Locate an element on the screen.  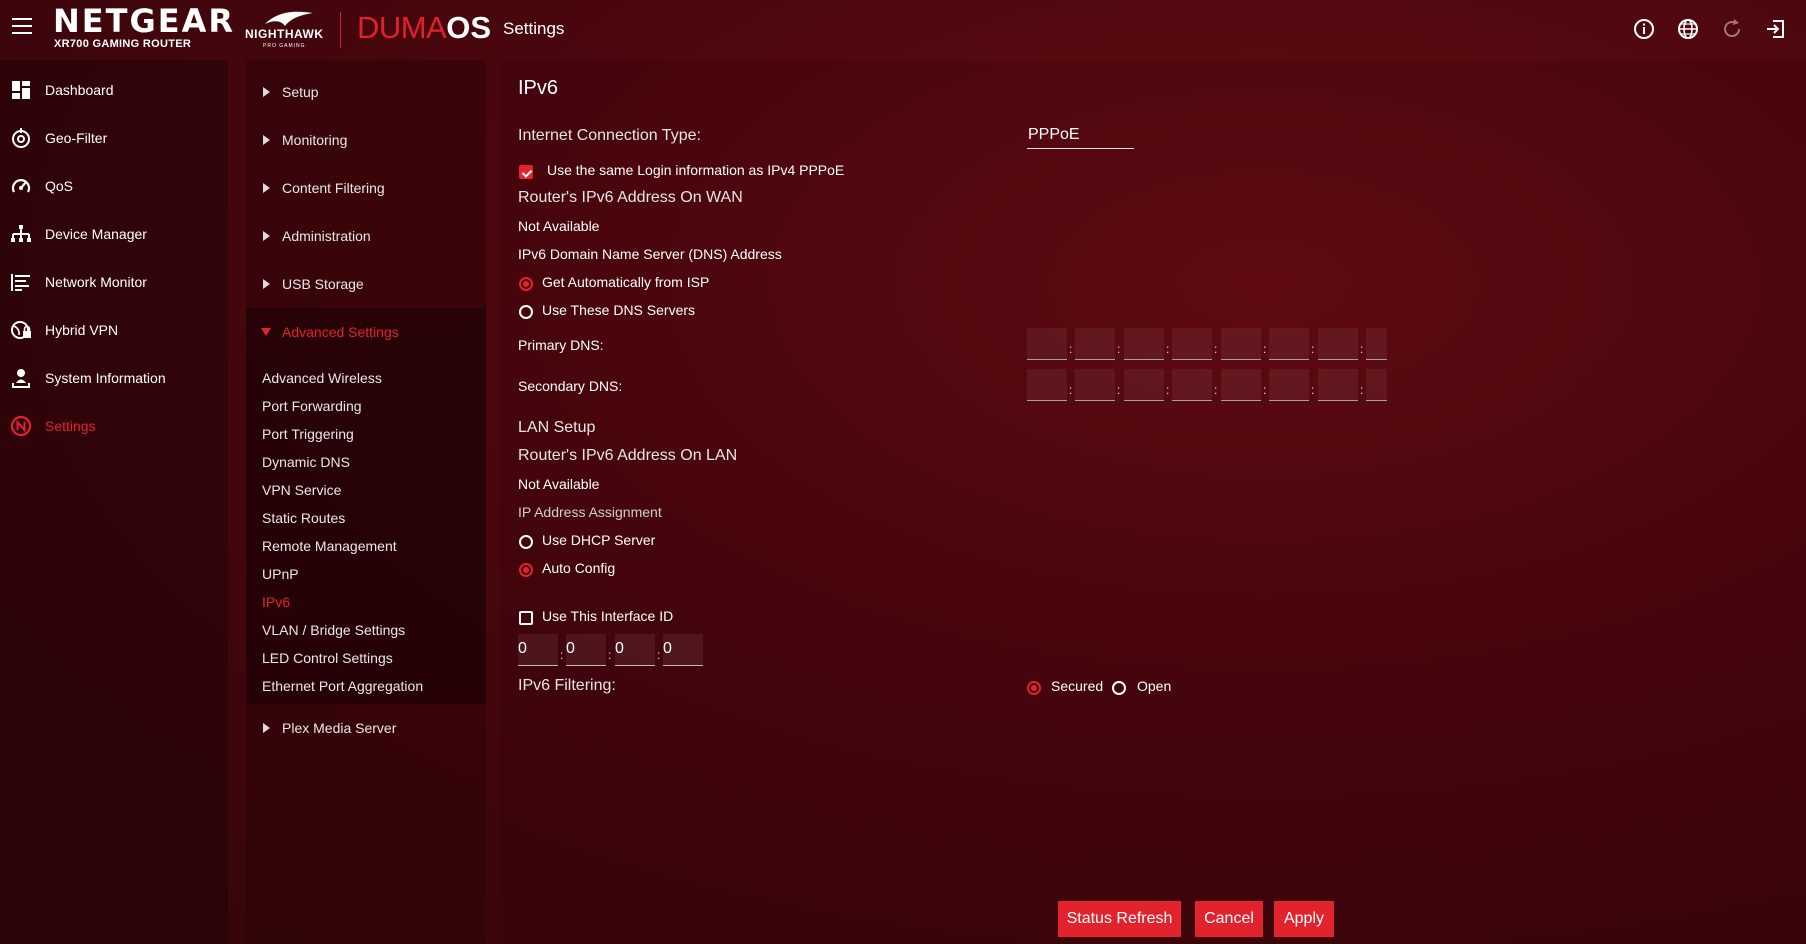
nighthawk-wing-icon is located at coordinates (289, 18).